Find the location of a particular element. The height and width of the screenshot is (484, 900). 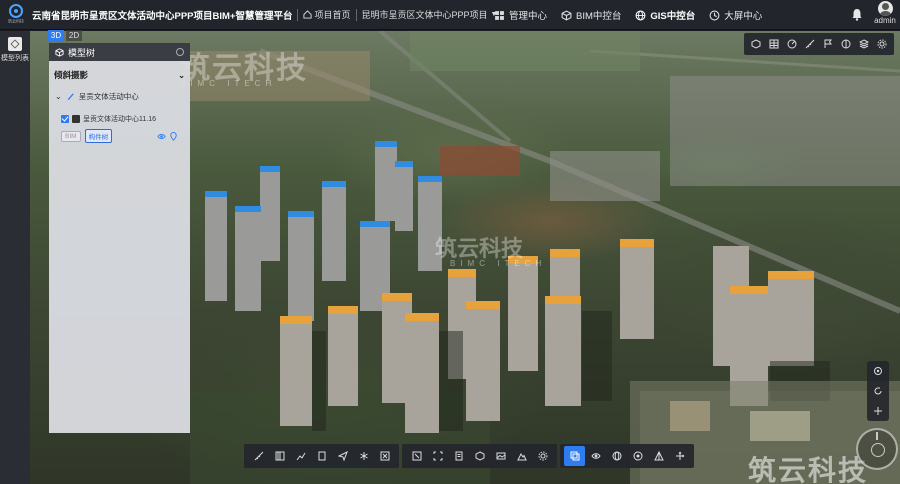

nav-bim: BIM中控台 is located at coordinates (591, 15).